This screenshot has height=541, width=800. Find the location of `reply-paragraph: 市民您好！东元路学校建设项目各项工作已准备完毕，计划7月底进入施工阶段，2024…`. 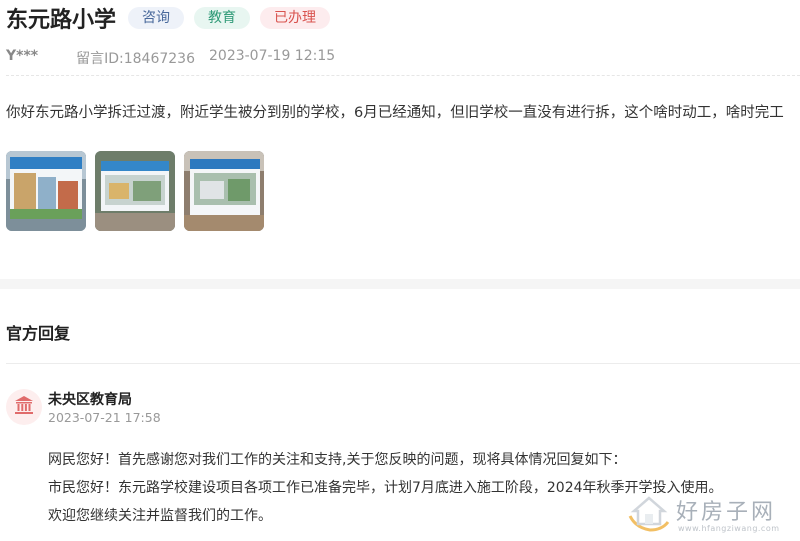

reply-paragraph: 市民您好！东元路学校建设项目各项工作已准备完毕，计划7月底进入施工阶段，2024… is located at coordinates (385, 488).